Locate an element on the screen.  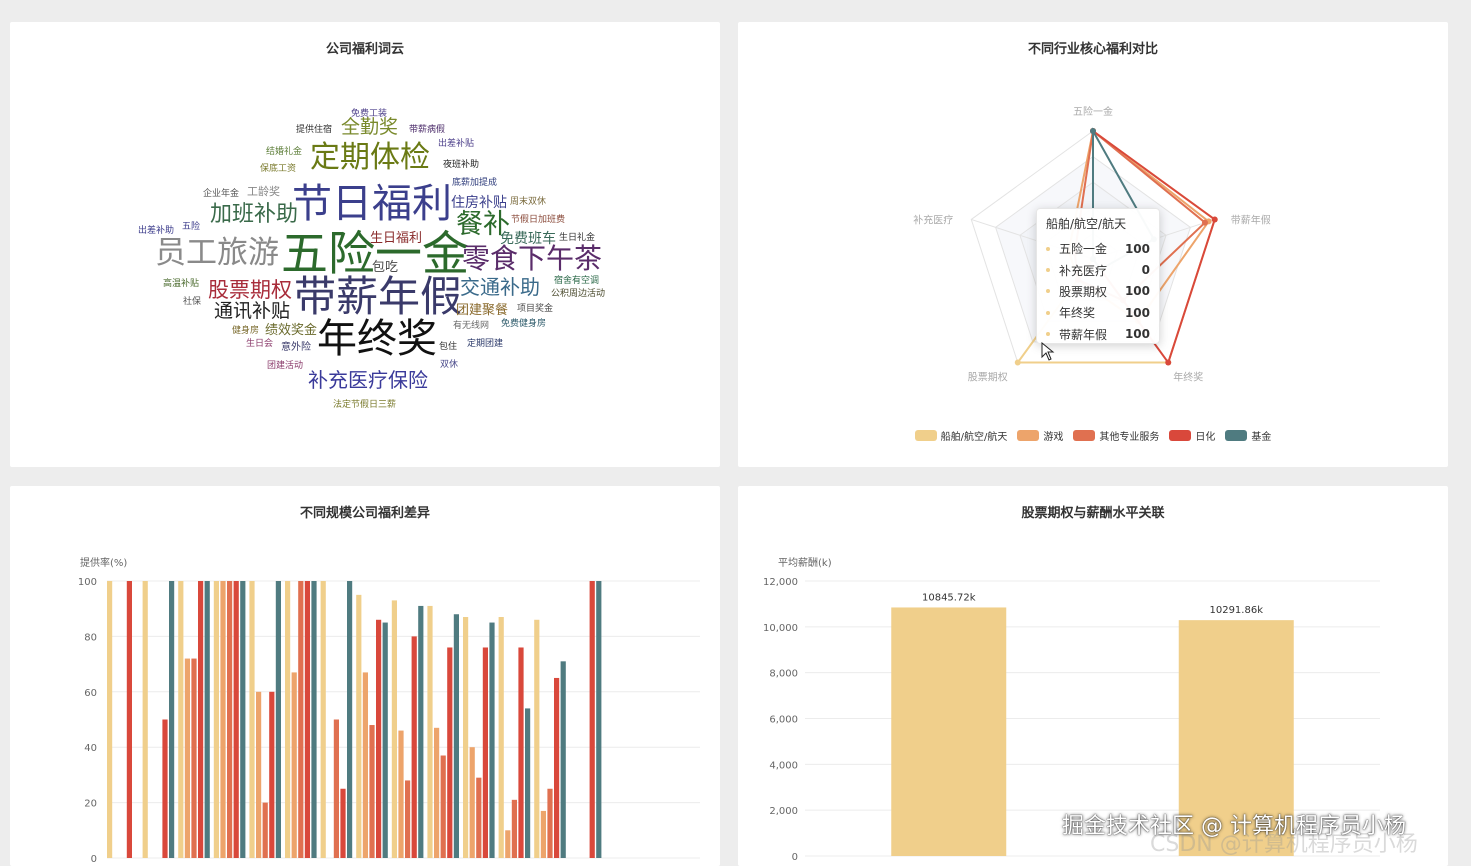
cloud-word: 包住 is located at coordinates (448, 347).